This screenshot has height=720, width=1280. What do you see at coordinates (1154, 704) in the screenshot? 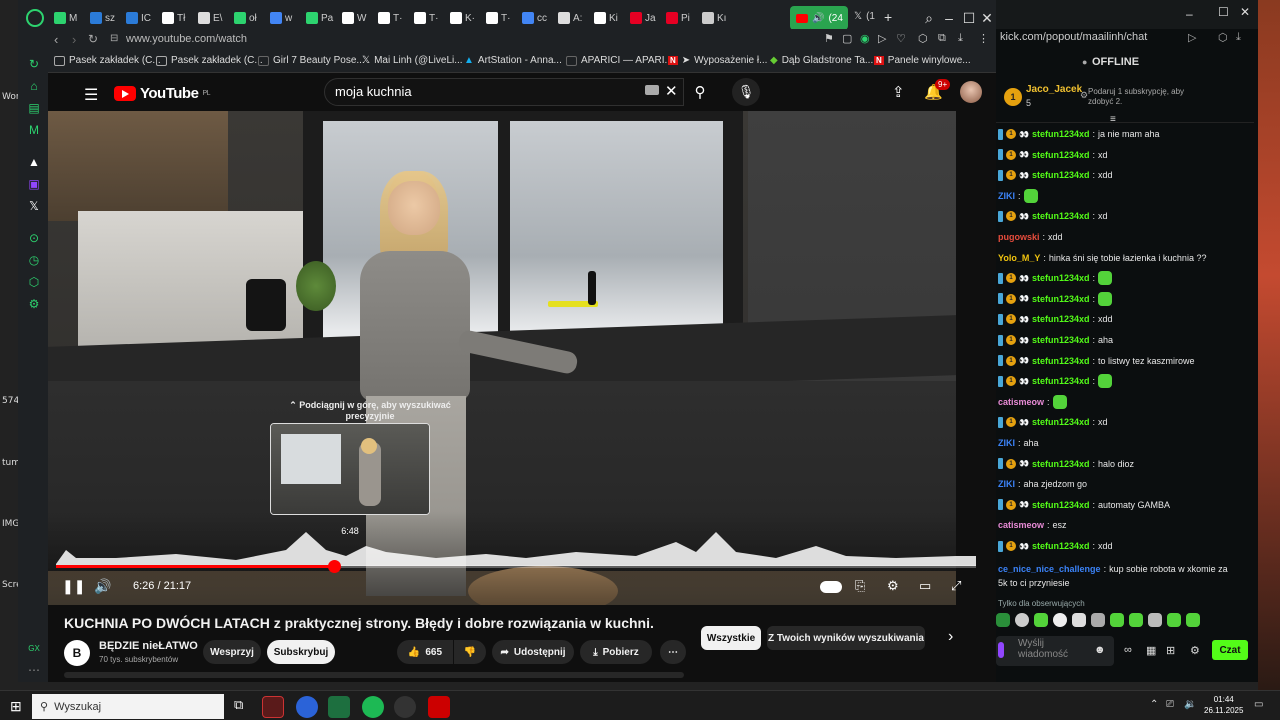
I see `chevron-up-icon: ⌃` at bounding box center [1154, 704].